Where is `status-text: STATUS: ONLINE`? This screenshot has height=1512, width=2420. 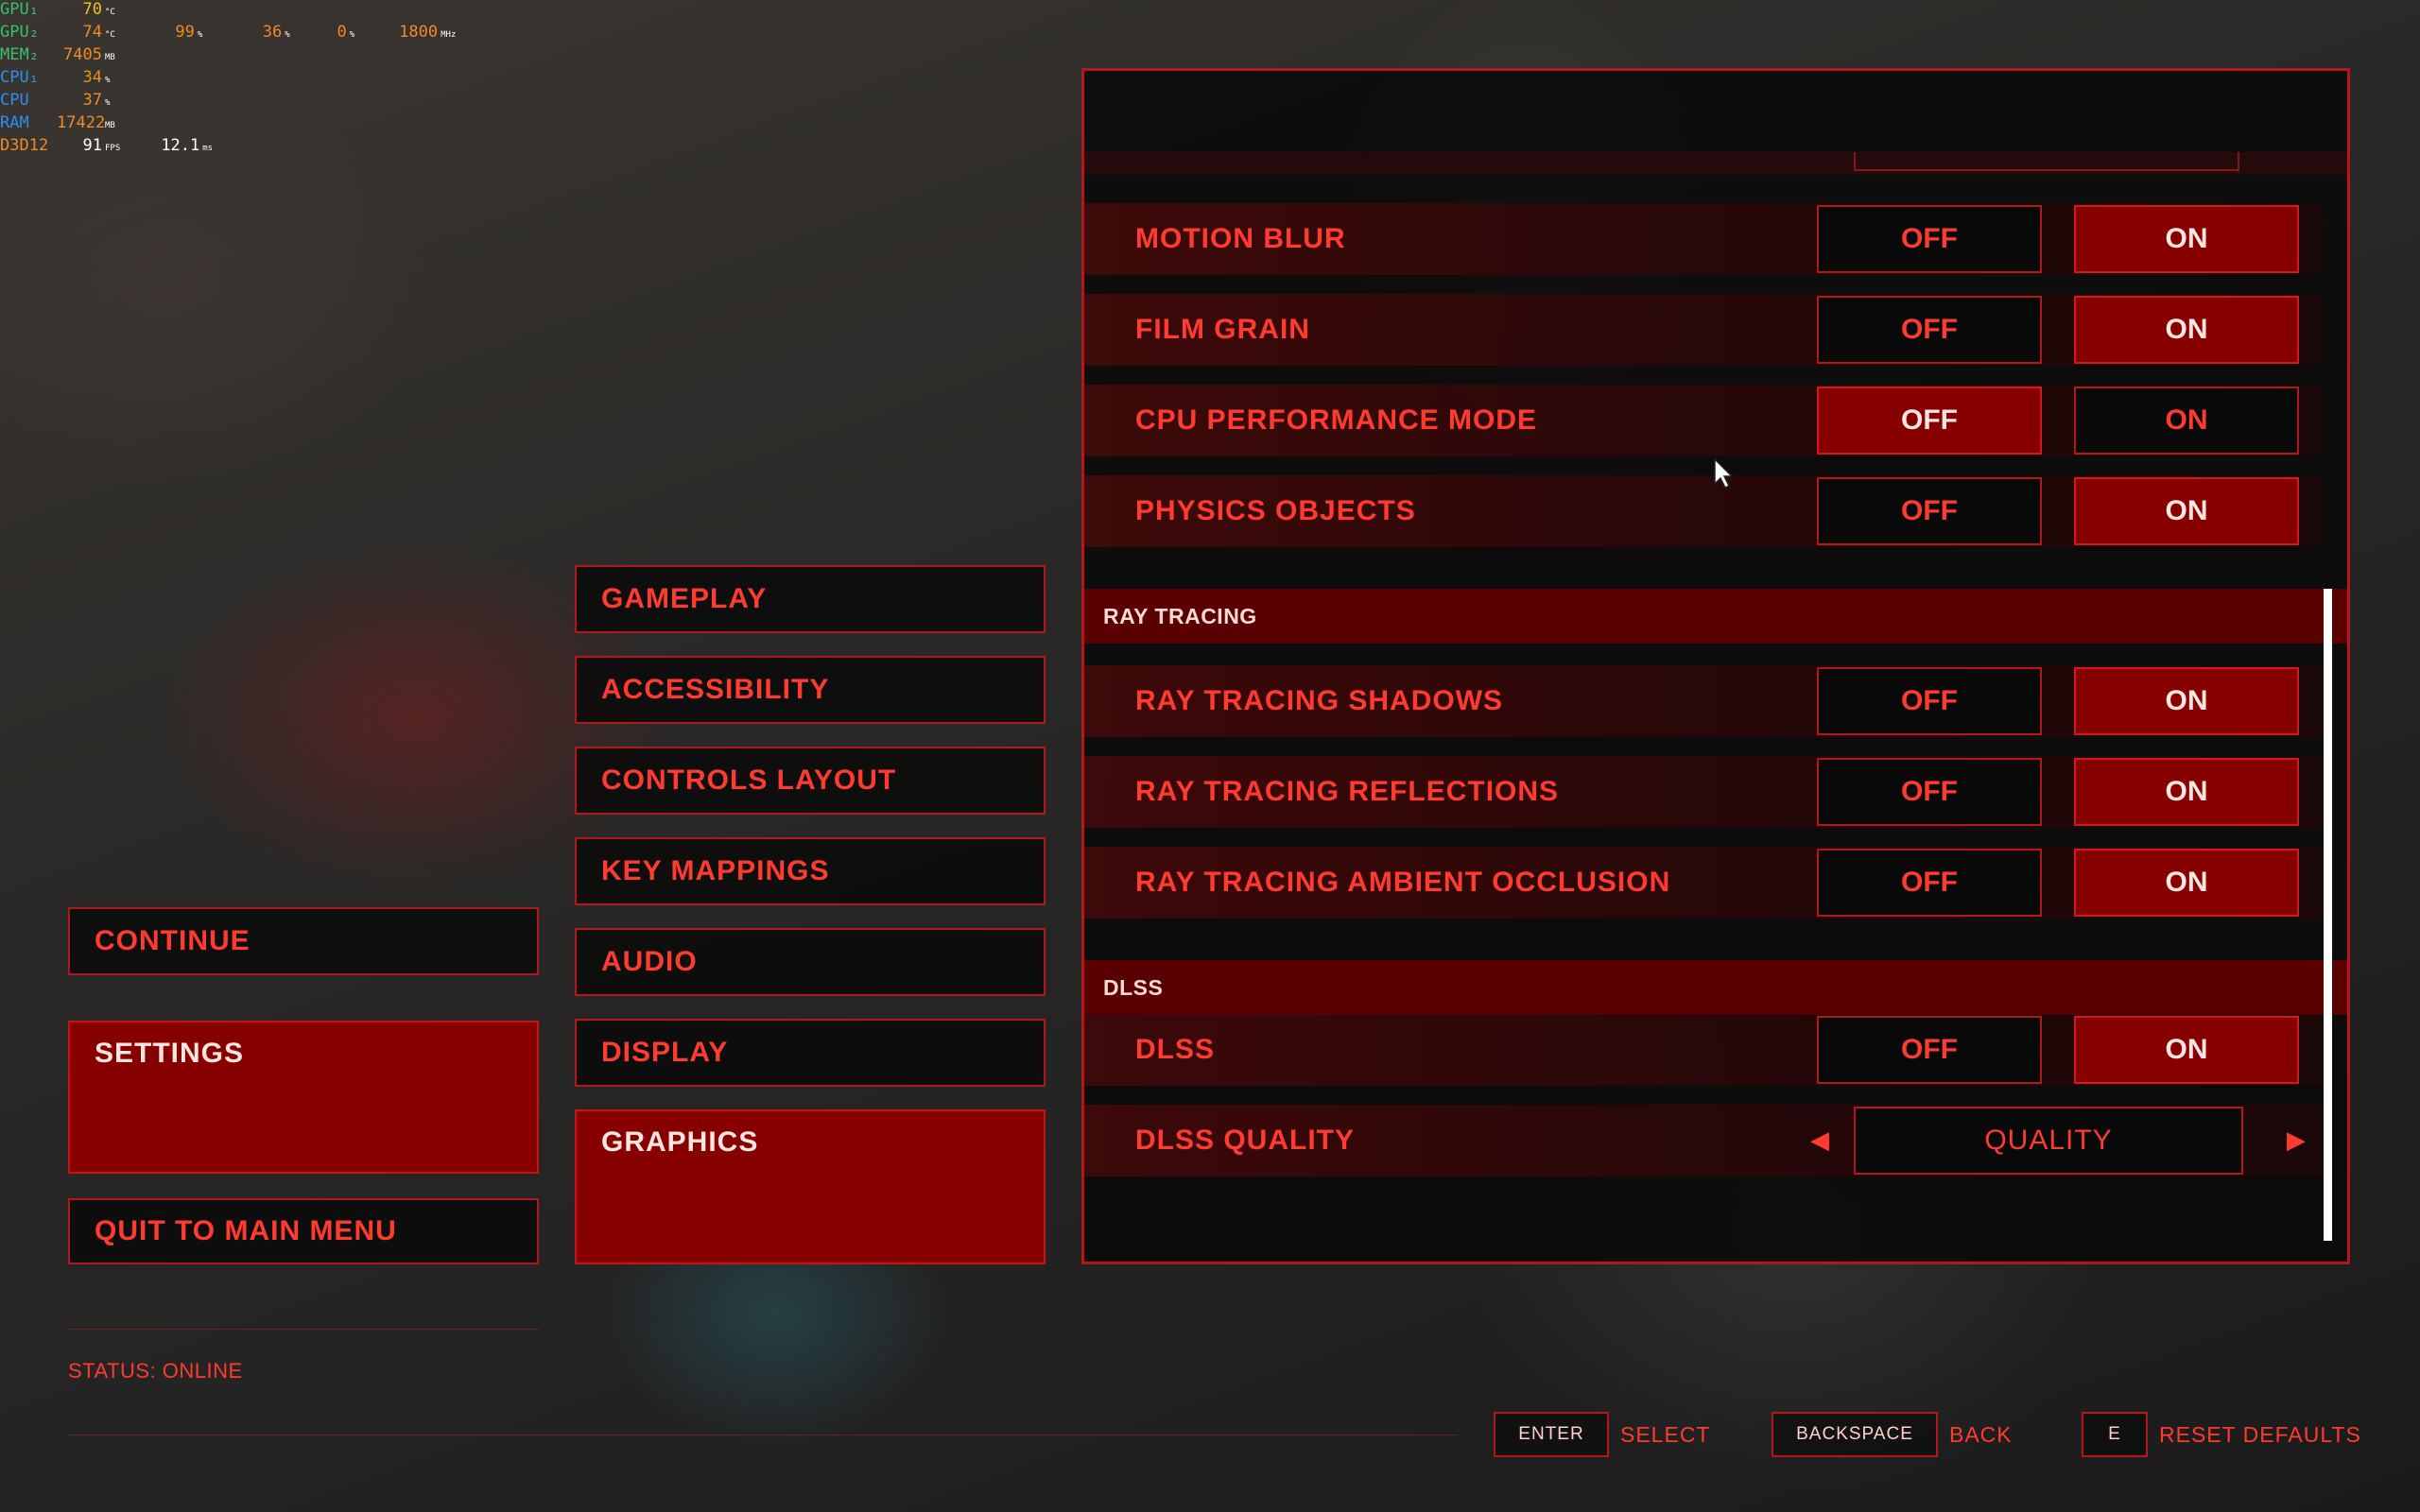 status-text: STATUS: ONLINE is located at coordinates (155, 1371).